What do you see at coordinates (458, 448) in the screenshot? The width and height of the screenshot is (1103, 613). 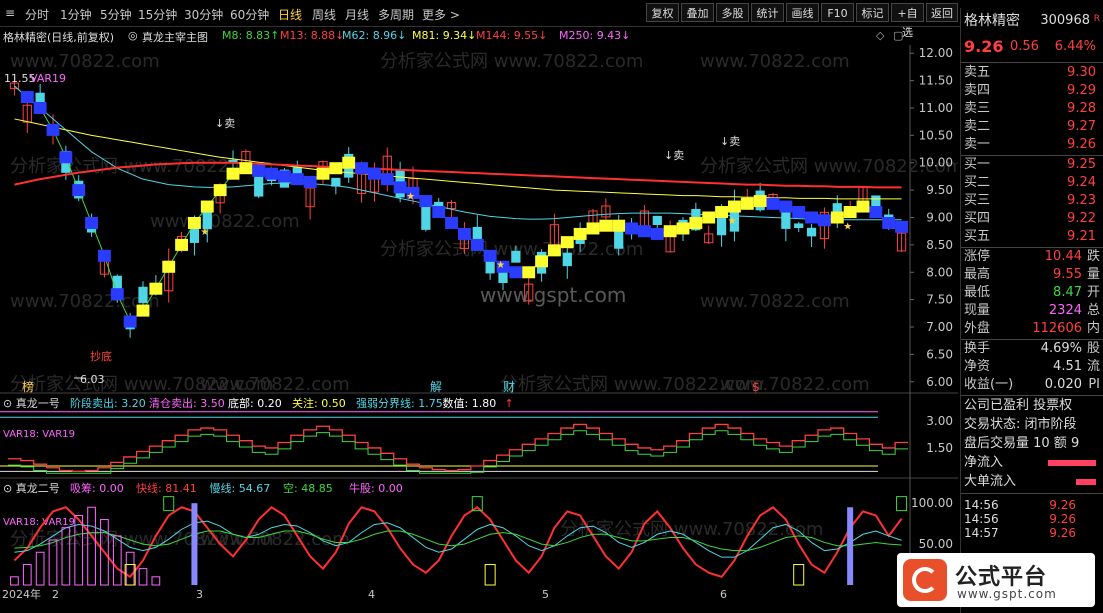 I see `panel2-step-line` at bounding box center [458, 448].